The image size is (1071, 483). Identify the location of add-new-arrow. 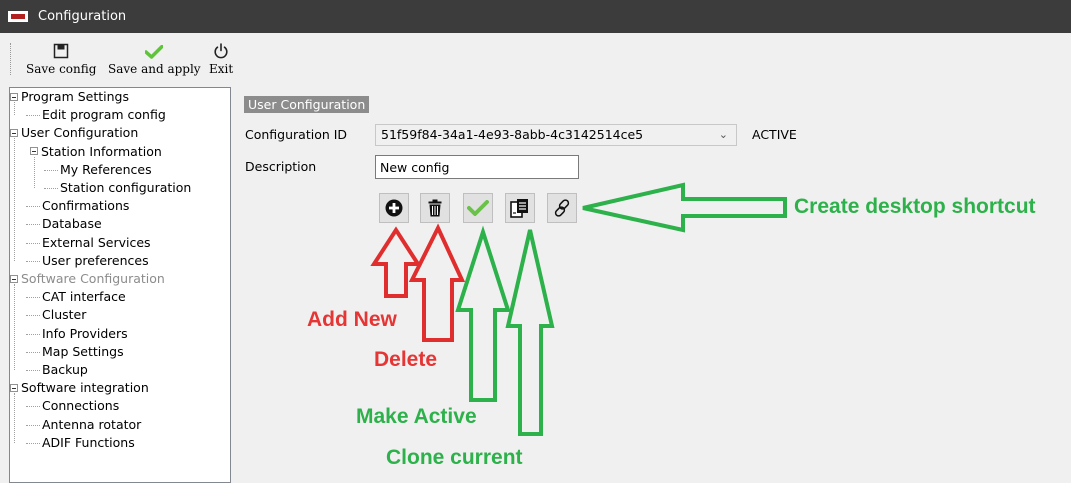
(396, 262).